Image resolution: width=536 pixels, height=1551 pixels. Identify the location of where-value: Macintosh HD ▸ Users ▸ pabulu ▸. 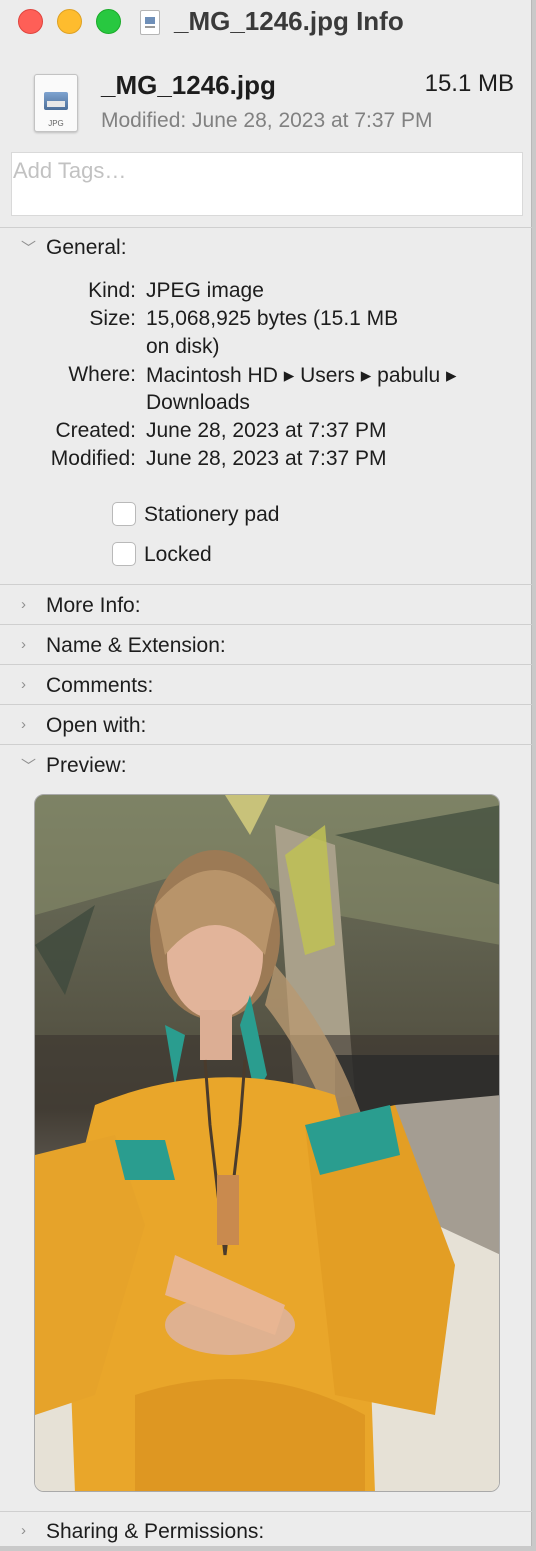
(301, 375).